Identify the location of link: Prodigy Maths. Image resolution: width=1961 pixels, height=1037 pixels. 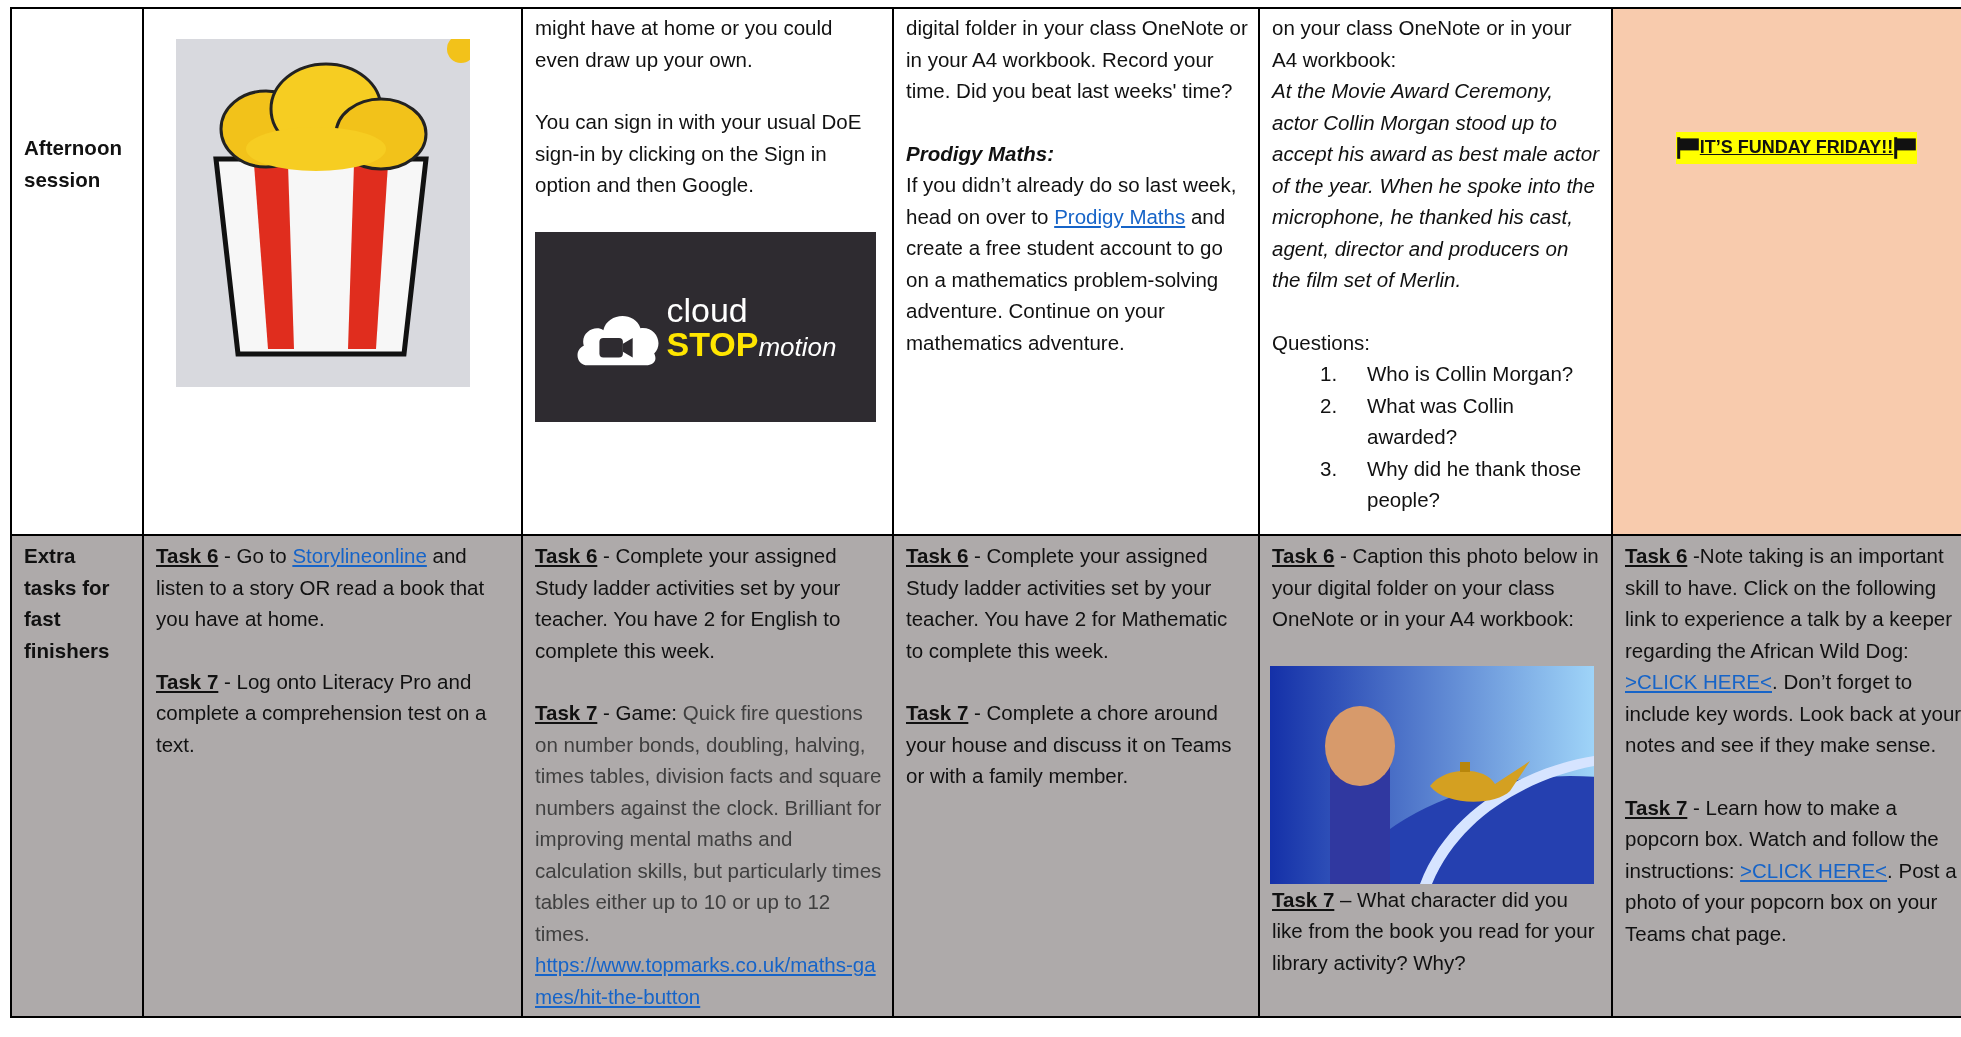
(1120, 216).